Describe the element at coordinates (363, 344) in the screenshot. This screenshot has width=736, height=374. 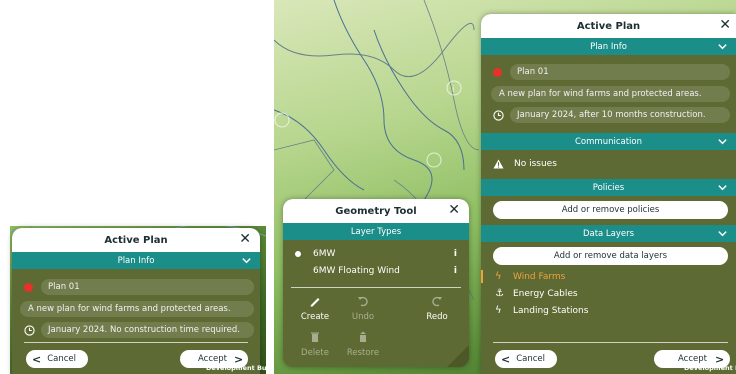
I see `restore-tool-button: Restore` at that location.